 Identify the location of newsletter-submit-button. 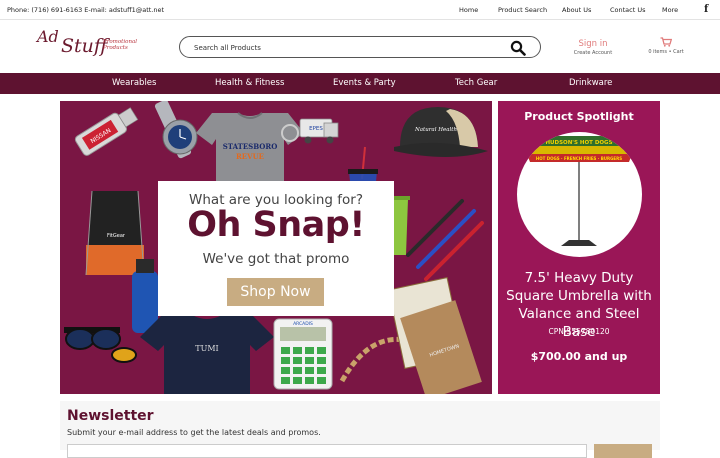
(623, 451).